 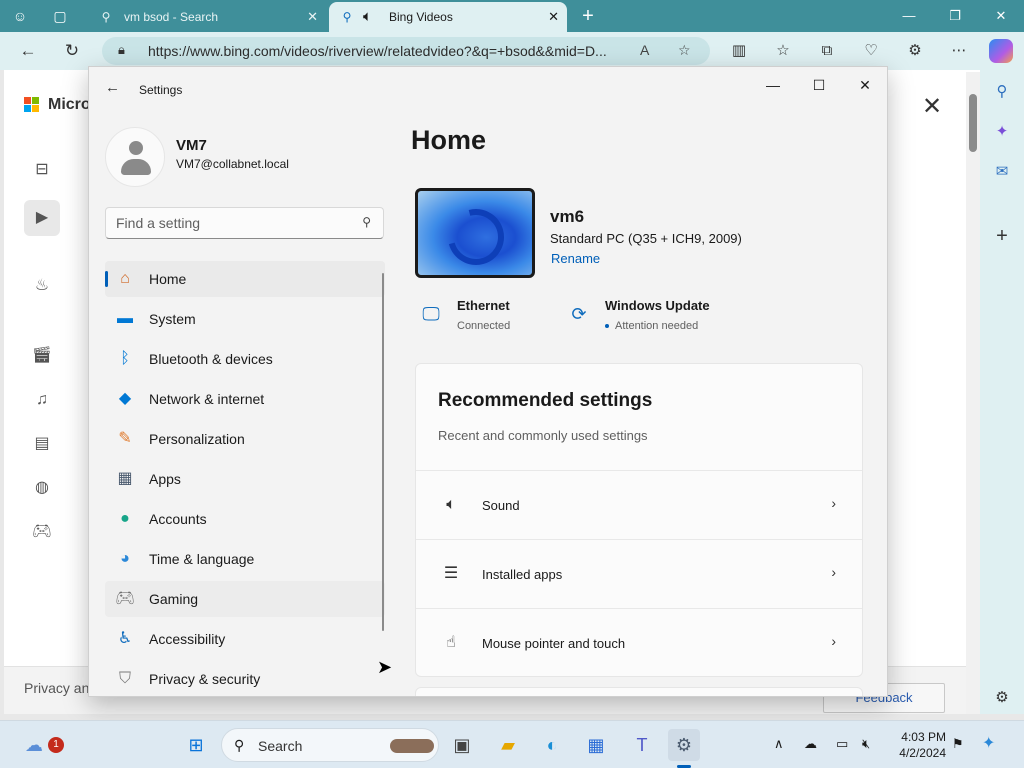 What do you see at coordinates (988, 743) in the screenshot?
I see `copilot-preview-icon: ✦` at bounding box center [988, 743].